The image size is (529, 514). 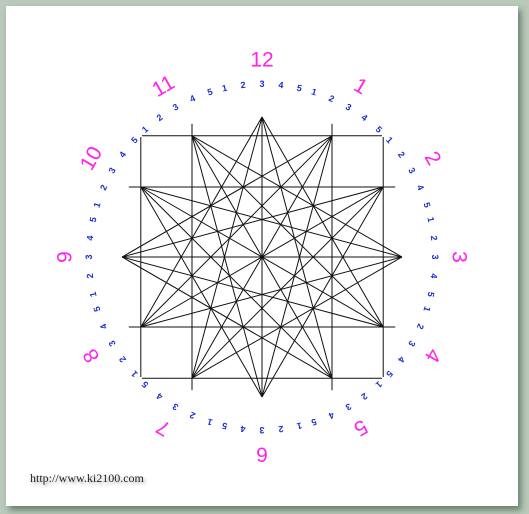 I want to click on tick-label-3-3: 3, so click(x=435, y=256).